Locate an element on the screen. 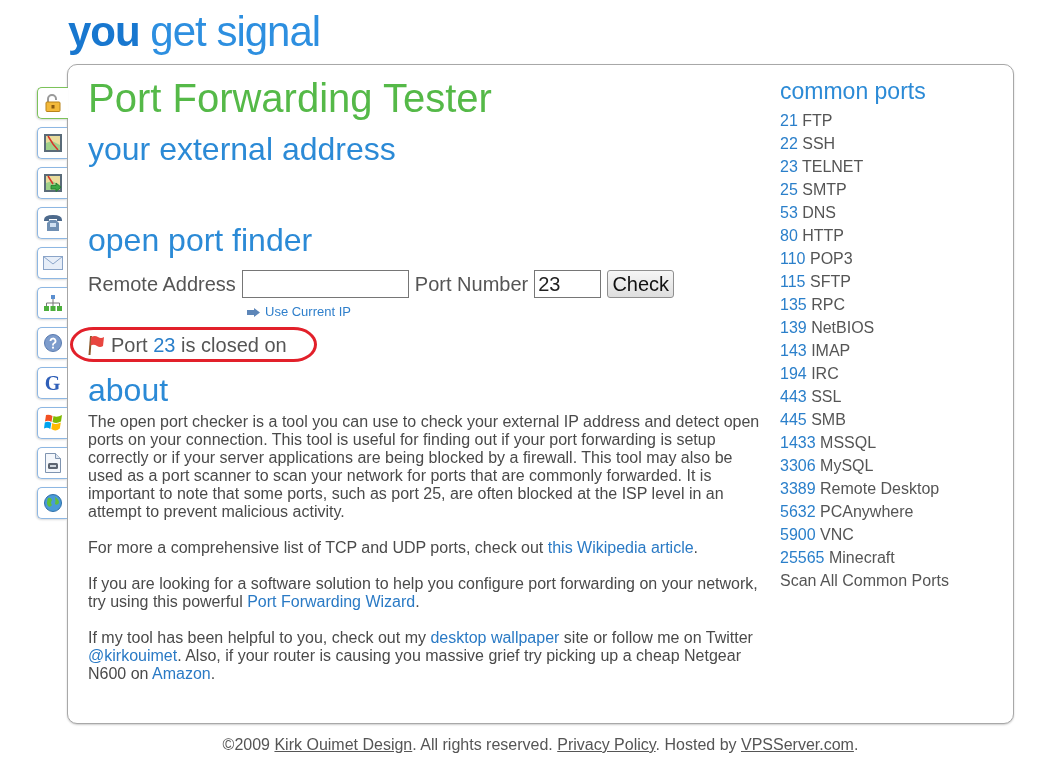 The image size is (1049, 781). about-paragraph: If my tool has been helpful to you, check out my desktop wallpaper site or follow me on Twitter @kirkouimet. Also, if your router is causing you massive grief try picking up a cheap Netgear N600 on Amazon. is located at coordinates (421, 656).